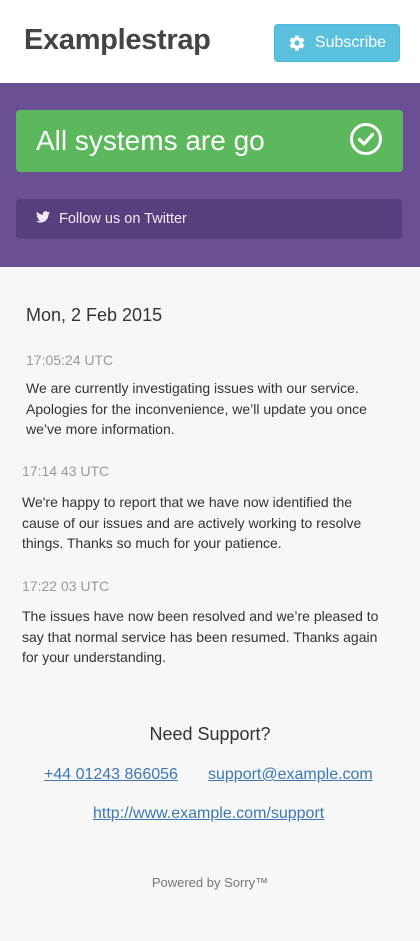 Image resolution: width=420 pixels, height=941 pixels. I want to click on twitter-icon, so click(43, 219).